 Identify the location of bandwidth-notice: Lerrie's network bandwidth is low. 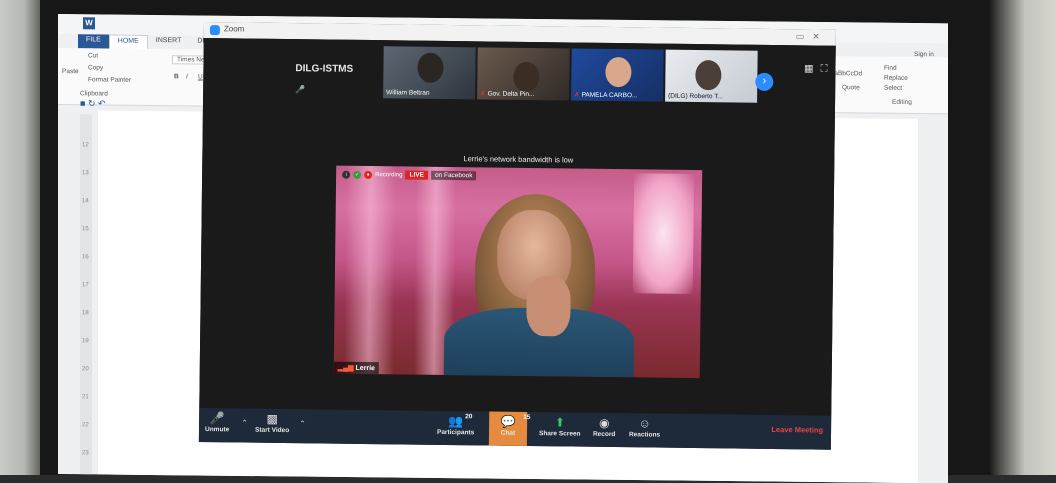
(518, 159).